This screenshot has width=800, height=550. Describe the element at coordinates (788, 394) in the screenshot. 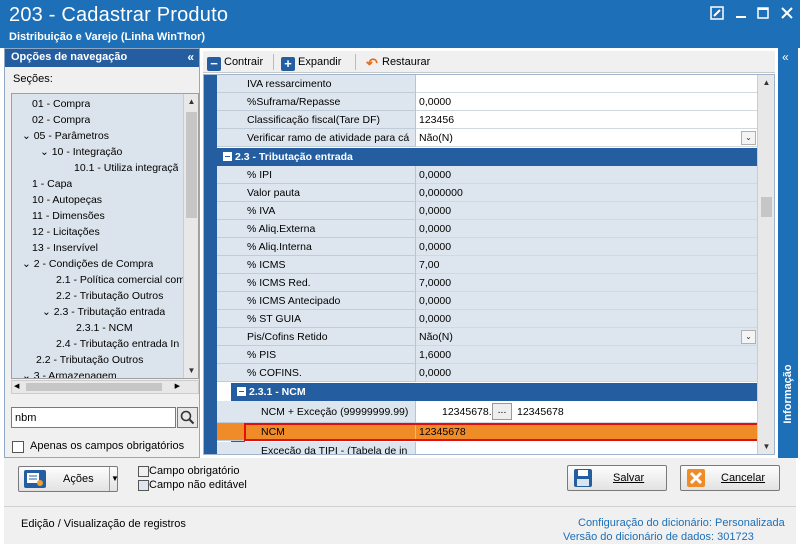

I see `info-panel-label: Informação` at that location.